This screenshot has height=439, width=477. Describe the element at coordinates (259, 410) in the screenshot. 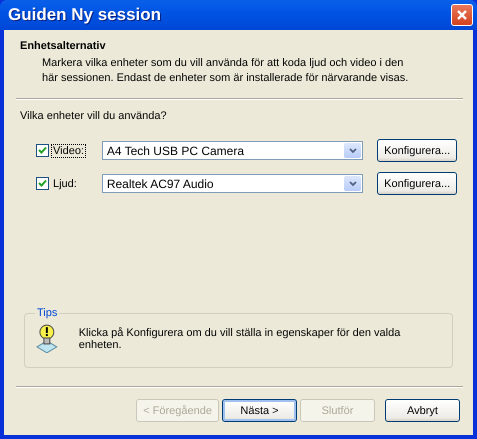

I see `wizard-button: Nästa >` at that location.